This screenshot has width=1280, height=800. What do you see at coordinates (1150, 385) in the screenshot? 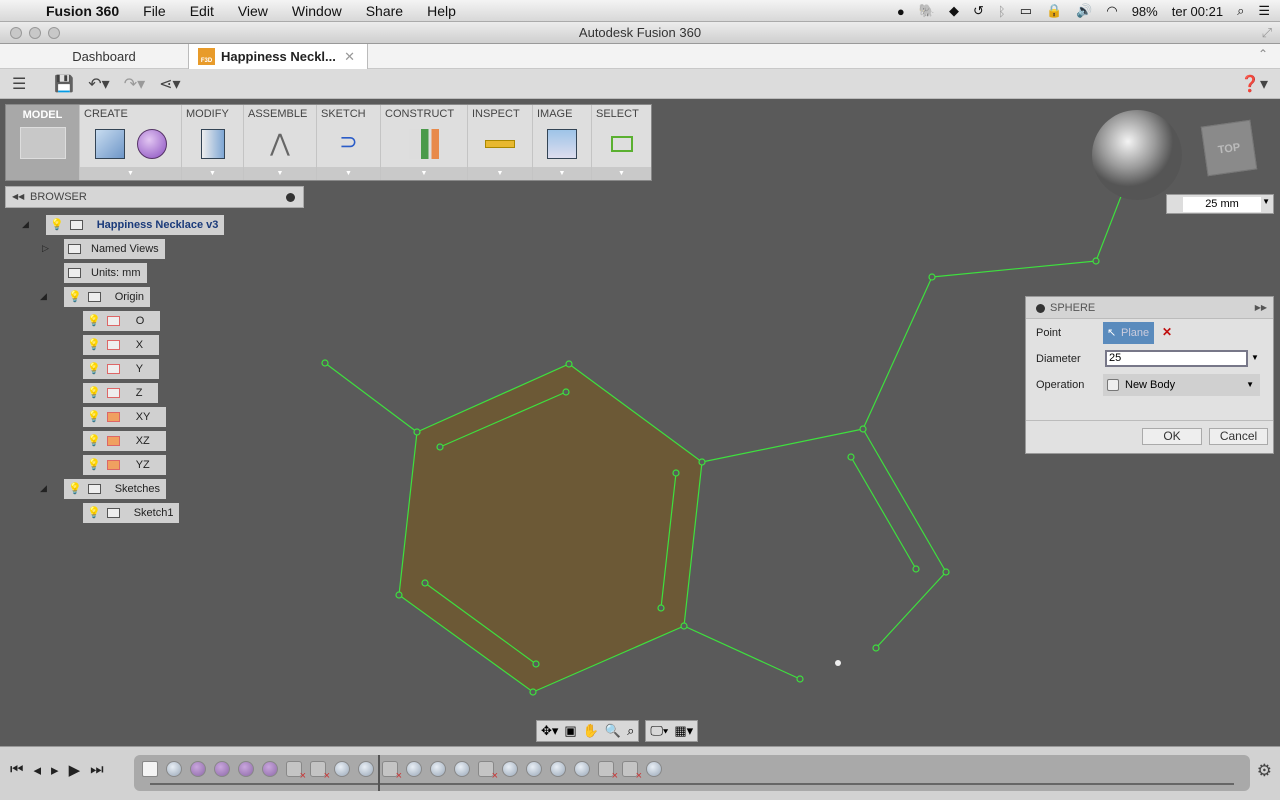
I see `operation-value: New Body` at bounding box center [1150, 385].